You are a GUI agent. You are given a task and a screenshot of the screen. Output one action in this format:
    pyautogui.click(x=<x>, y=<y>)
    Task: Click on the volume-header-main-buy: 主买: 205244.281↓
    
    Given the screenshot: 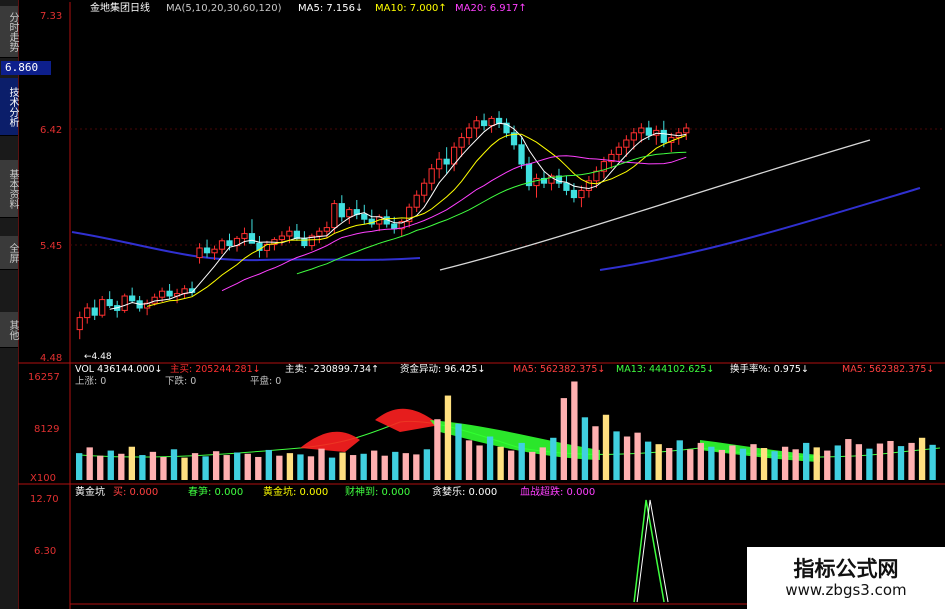 What is the action you would take?
    pyautogui.click(x=215, y=369)
    